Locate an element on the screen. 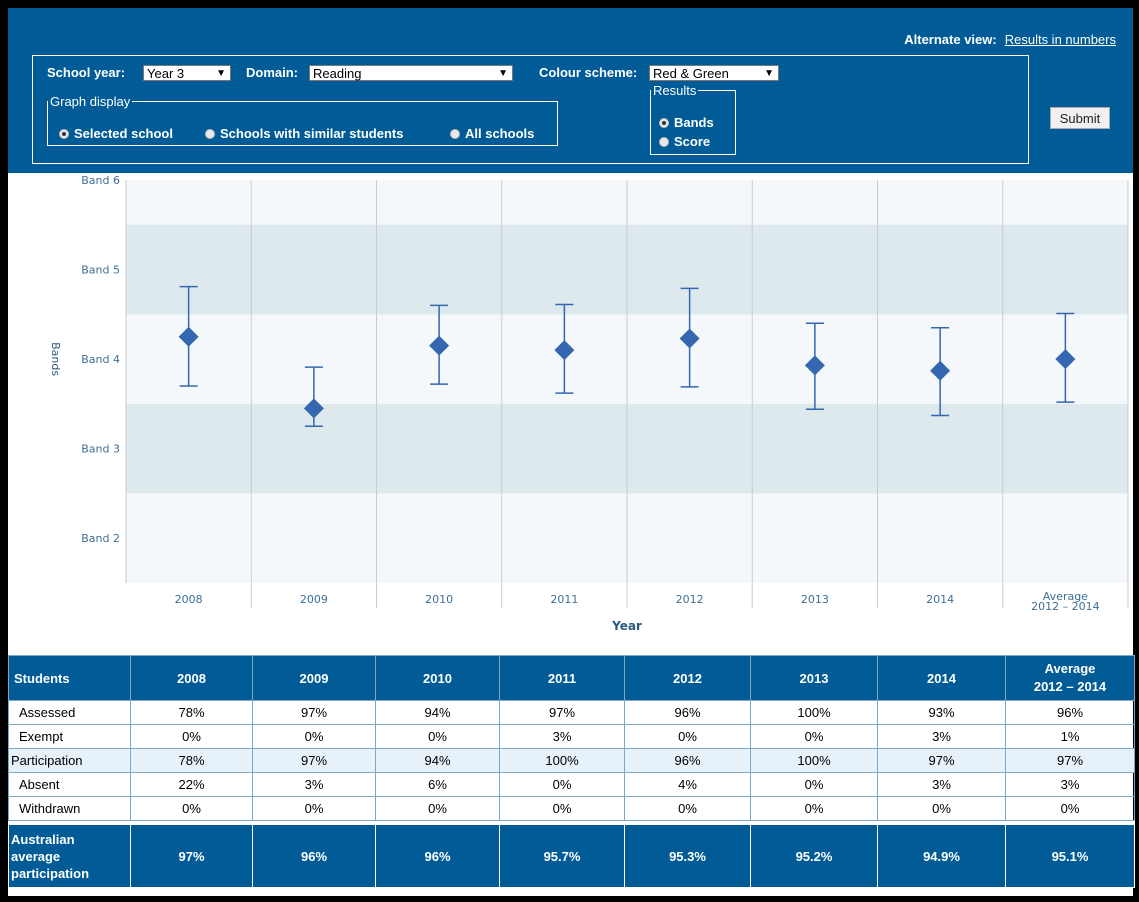 Image resolution: width=1139 pixels, height=902 pixels. table-row: Assessed 78% 97% 94% 97% 96% 100% 93% 96% is located at coordinates (571, 712).